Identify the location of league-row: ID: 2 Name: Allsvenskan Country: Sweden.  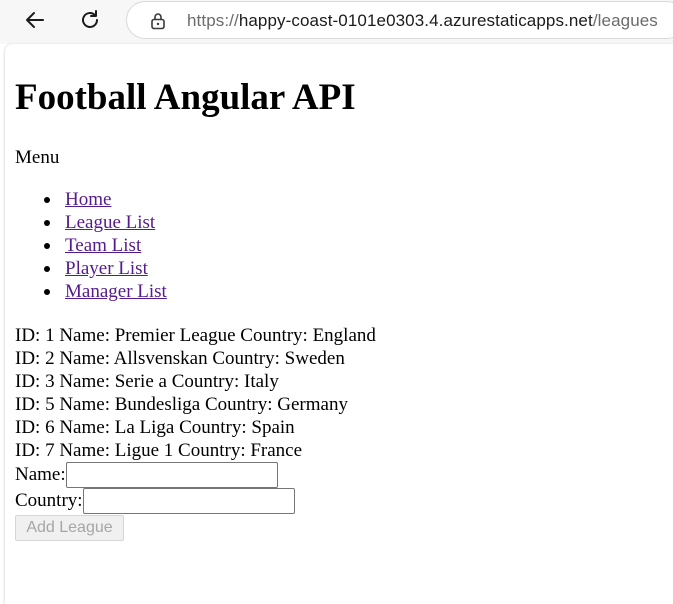
(180, 358).